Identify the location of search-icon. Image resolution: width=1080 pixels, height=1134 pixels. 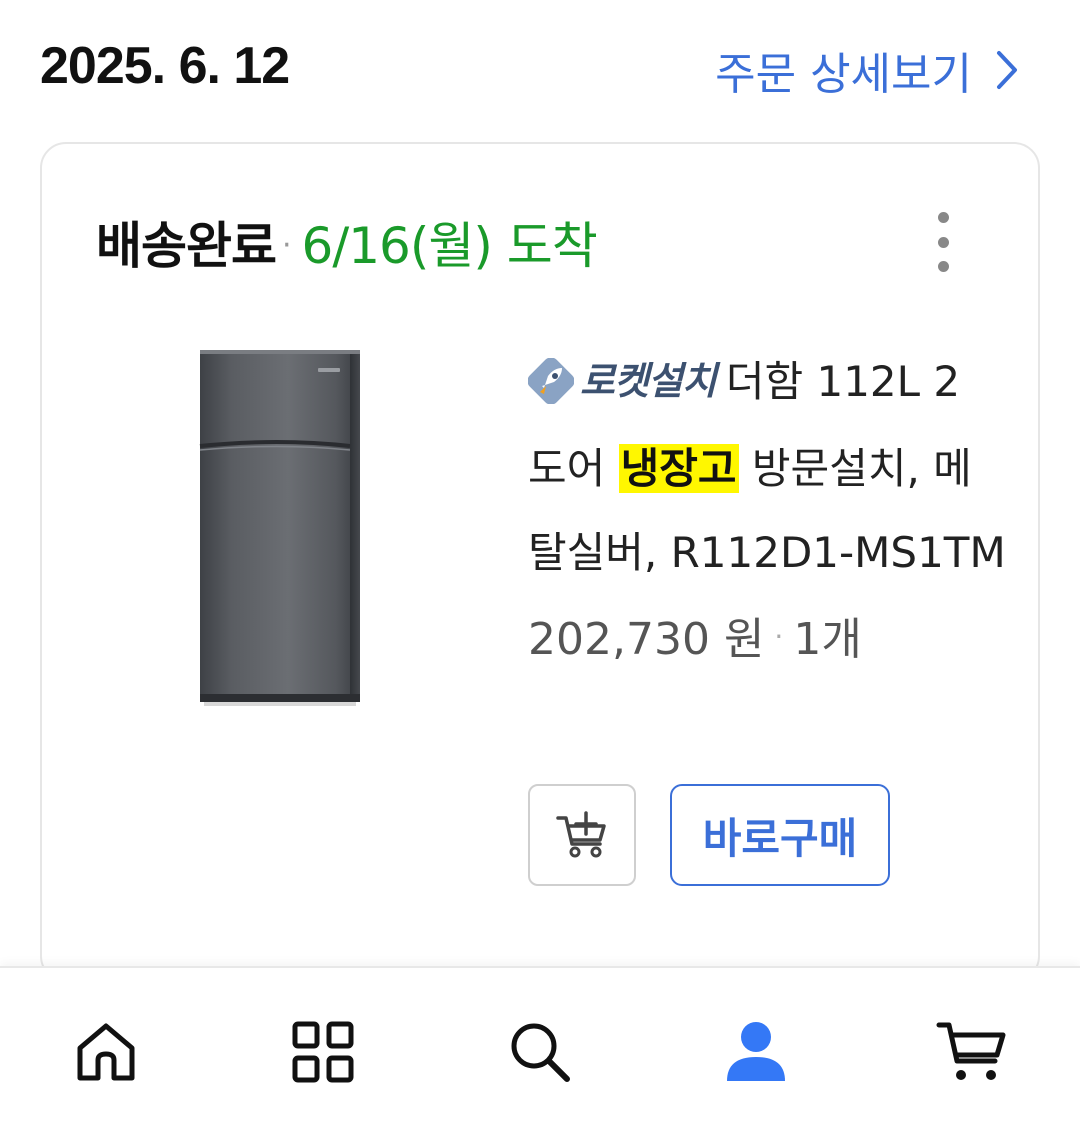
(540, 1052).